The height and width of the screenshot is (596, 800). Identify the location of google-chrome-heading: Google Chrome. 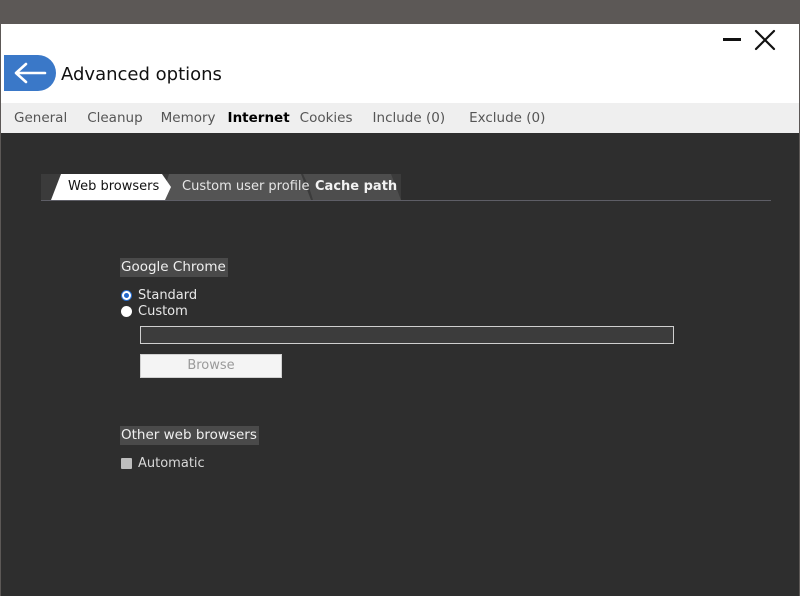
(174, 267).